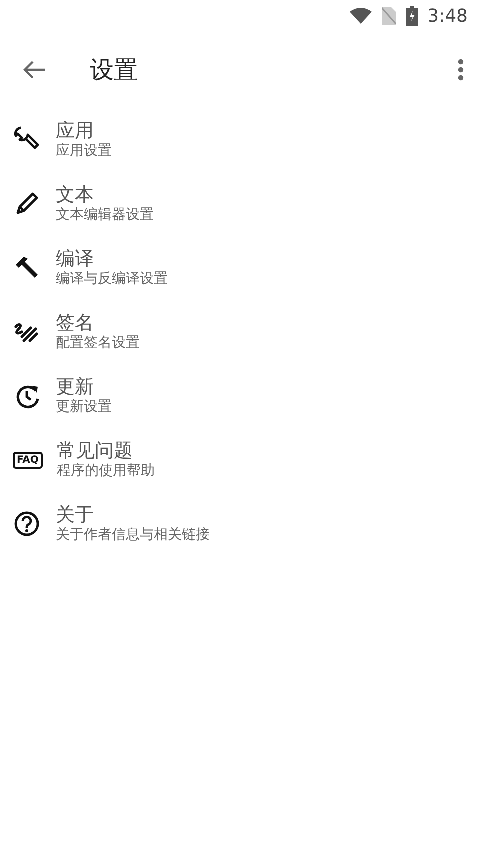  What do you see at coordinates (98, 343) in the screenshot?
I see `item-subtitle: 配置签名设置` at bounding box center [98, 343].